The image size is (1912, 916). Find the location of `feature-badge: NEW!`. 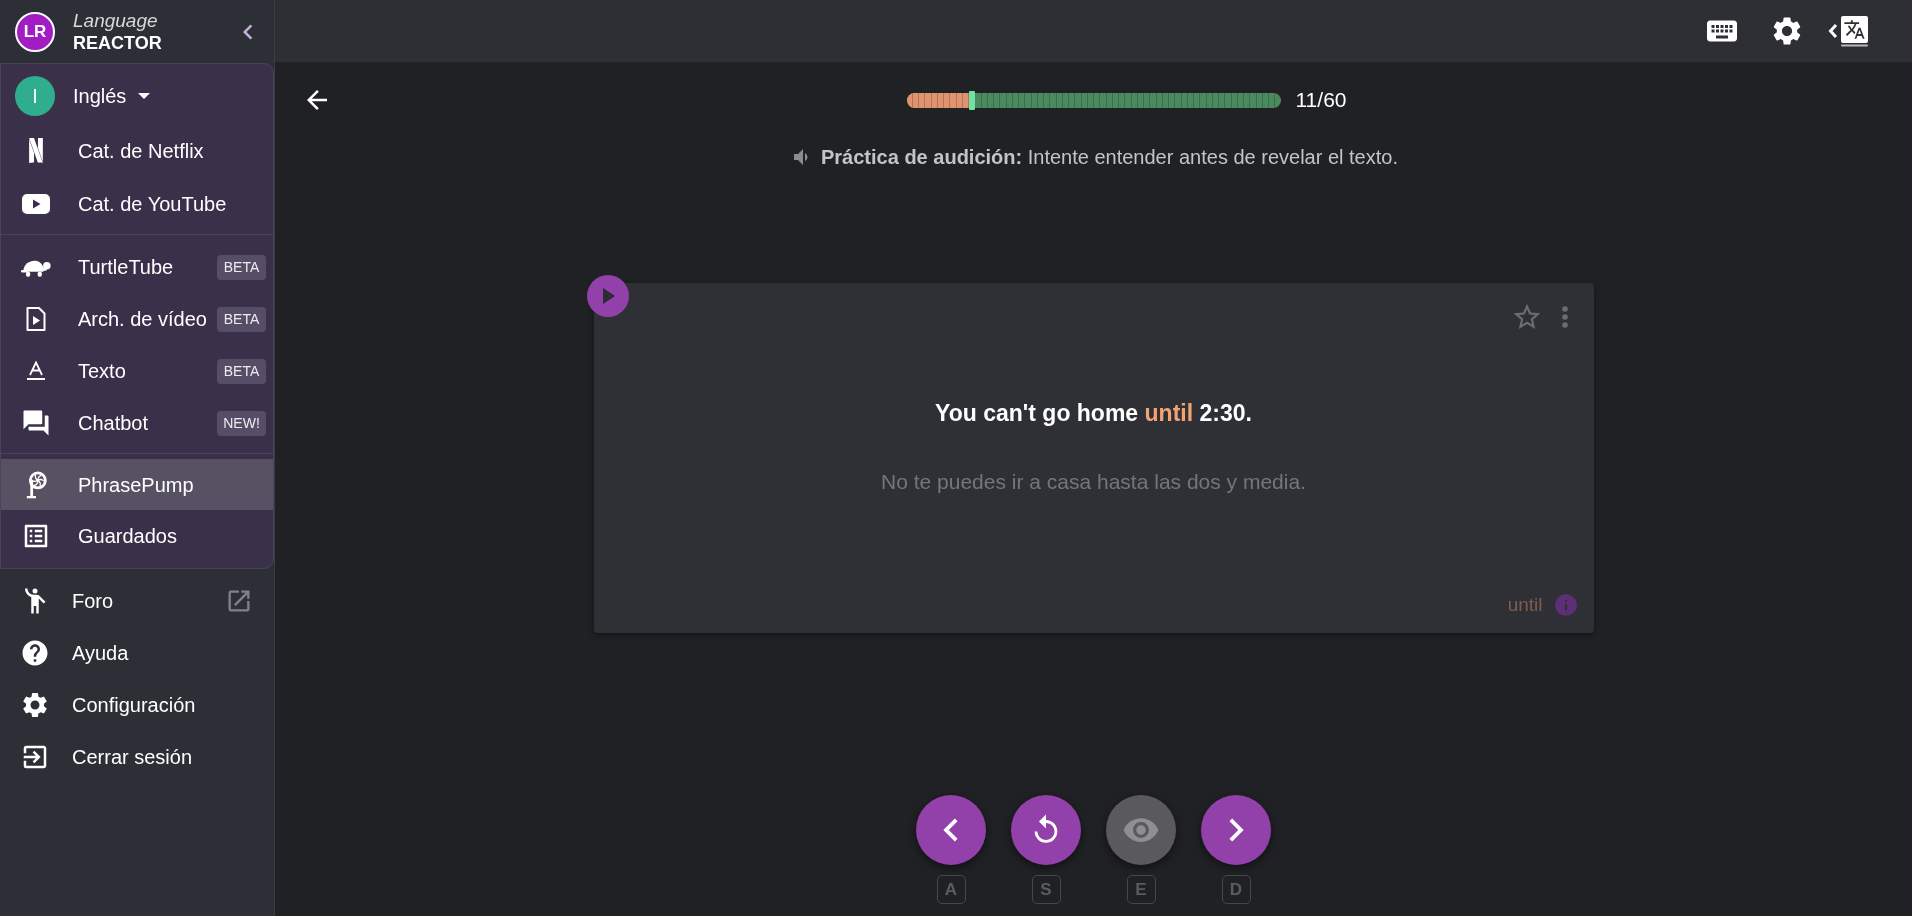

feature-badge: NEW! is located at coordinates (241, 423).